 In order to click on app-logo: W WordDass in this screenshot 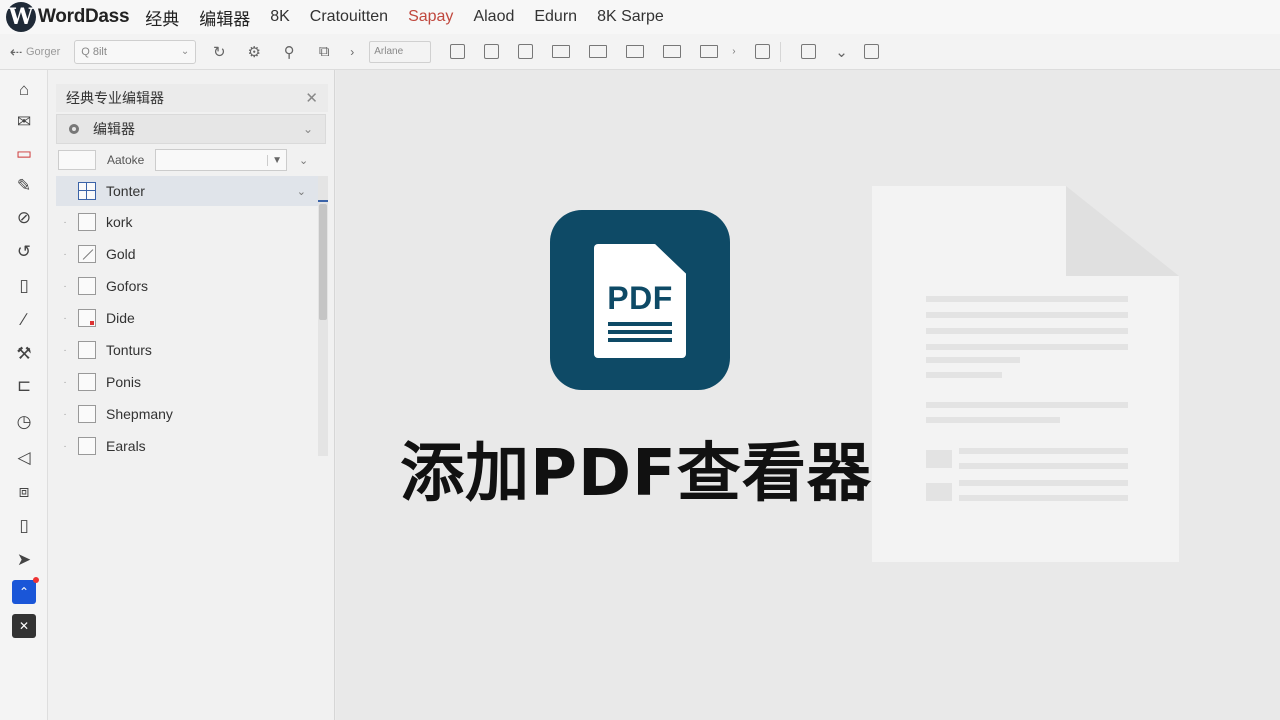, I will do `click(68, 17)`.